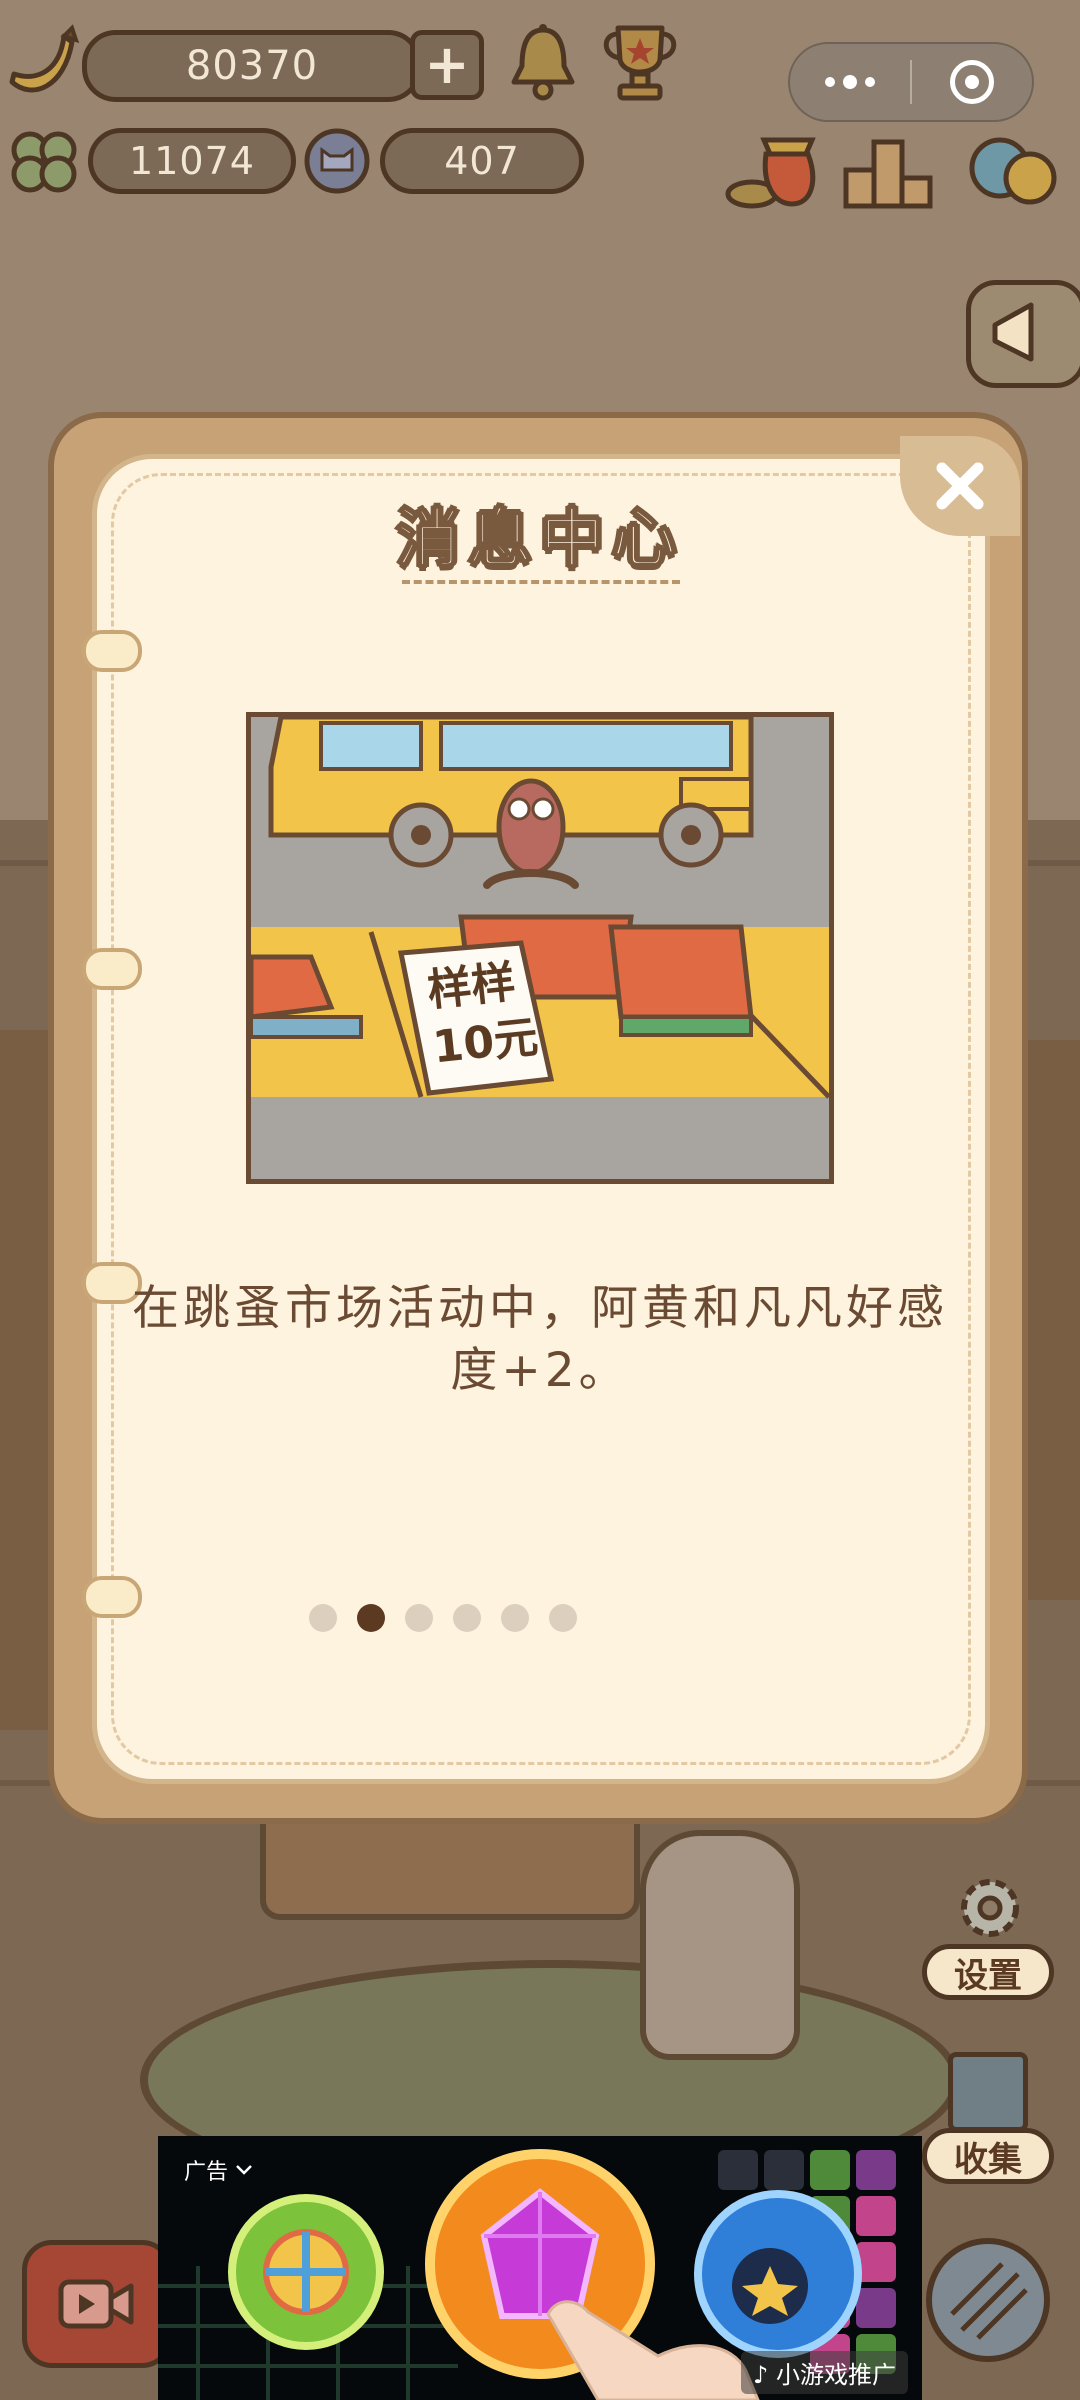 Image resolution: width=1080 pixels, height=2400 pixels. I want to click on banana-icon, so click(42, 65).